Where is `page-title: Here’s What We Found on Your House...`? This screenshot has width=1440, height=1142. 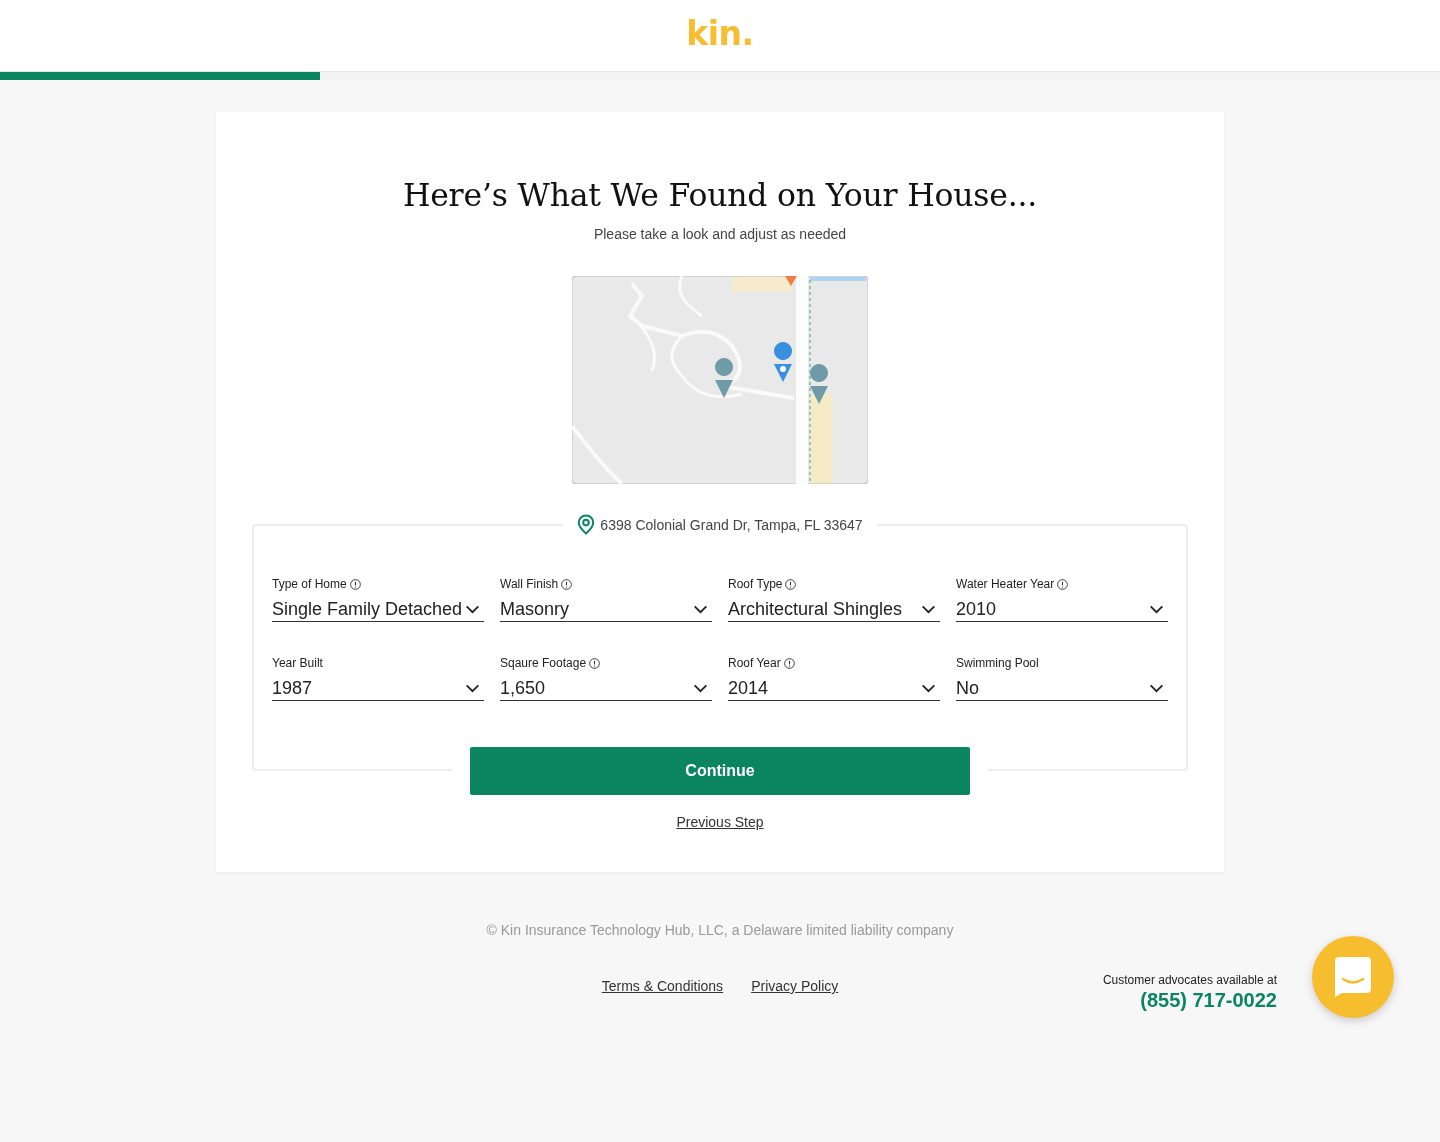 page-title: Here’s What We Found on Your House... is located at coordinates (720, 195).